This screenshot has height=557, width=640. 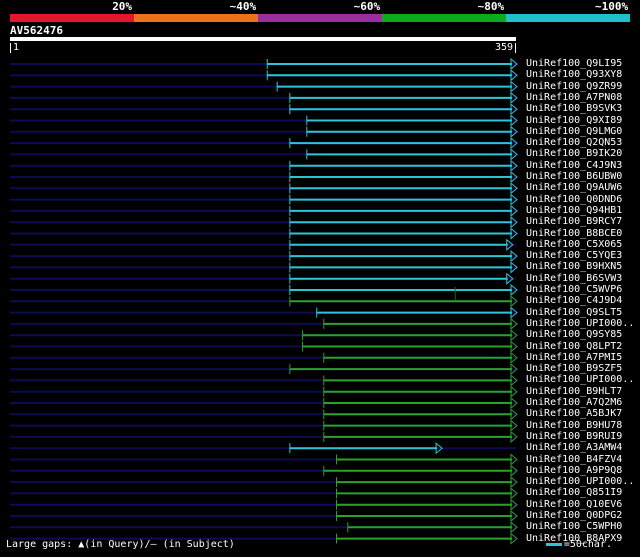 What do you see at coordinates (587, 544) in the screenshot?
I see `scale-legend-text: =50char.` at bounding box center [587, 544].